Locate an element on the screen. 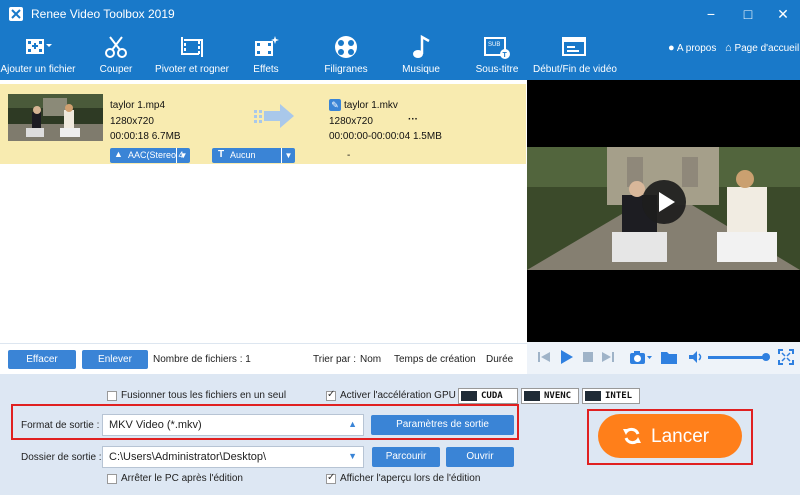 The height and width of the screenshot is (495, 800). output-format-label: Format de sortie : is located at coordinates (60, 425).